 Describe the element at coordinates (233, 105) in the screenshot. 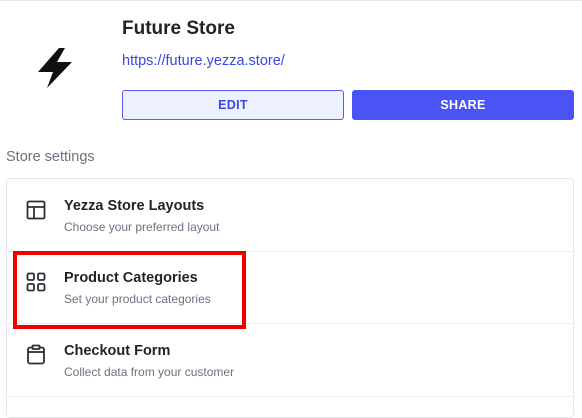

I see `edit-button: EDIT` at that location.